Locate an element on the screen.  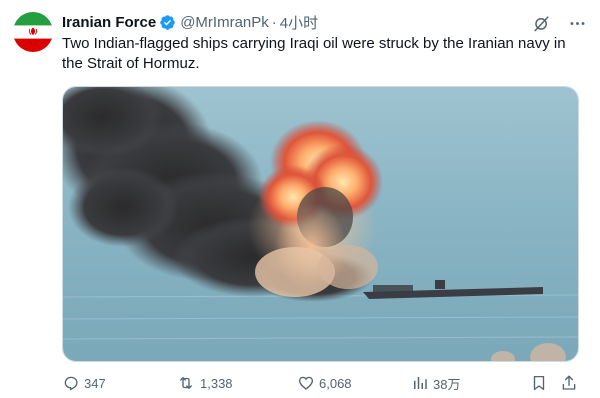
like-count: 6,068 is located at coordinates (335, 383).